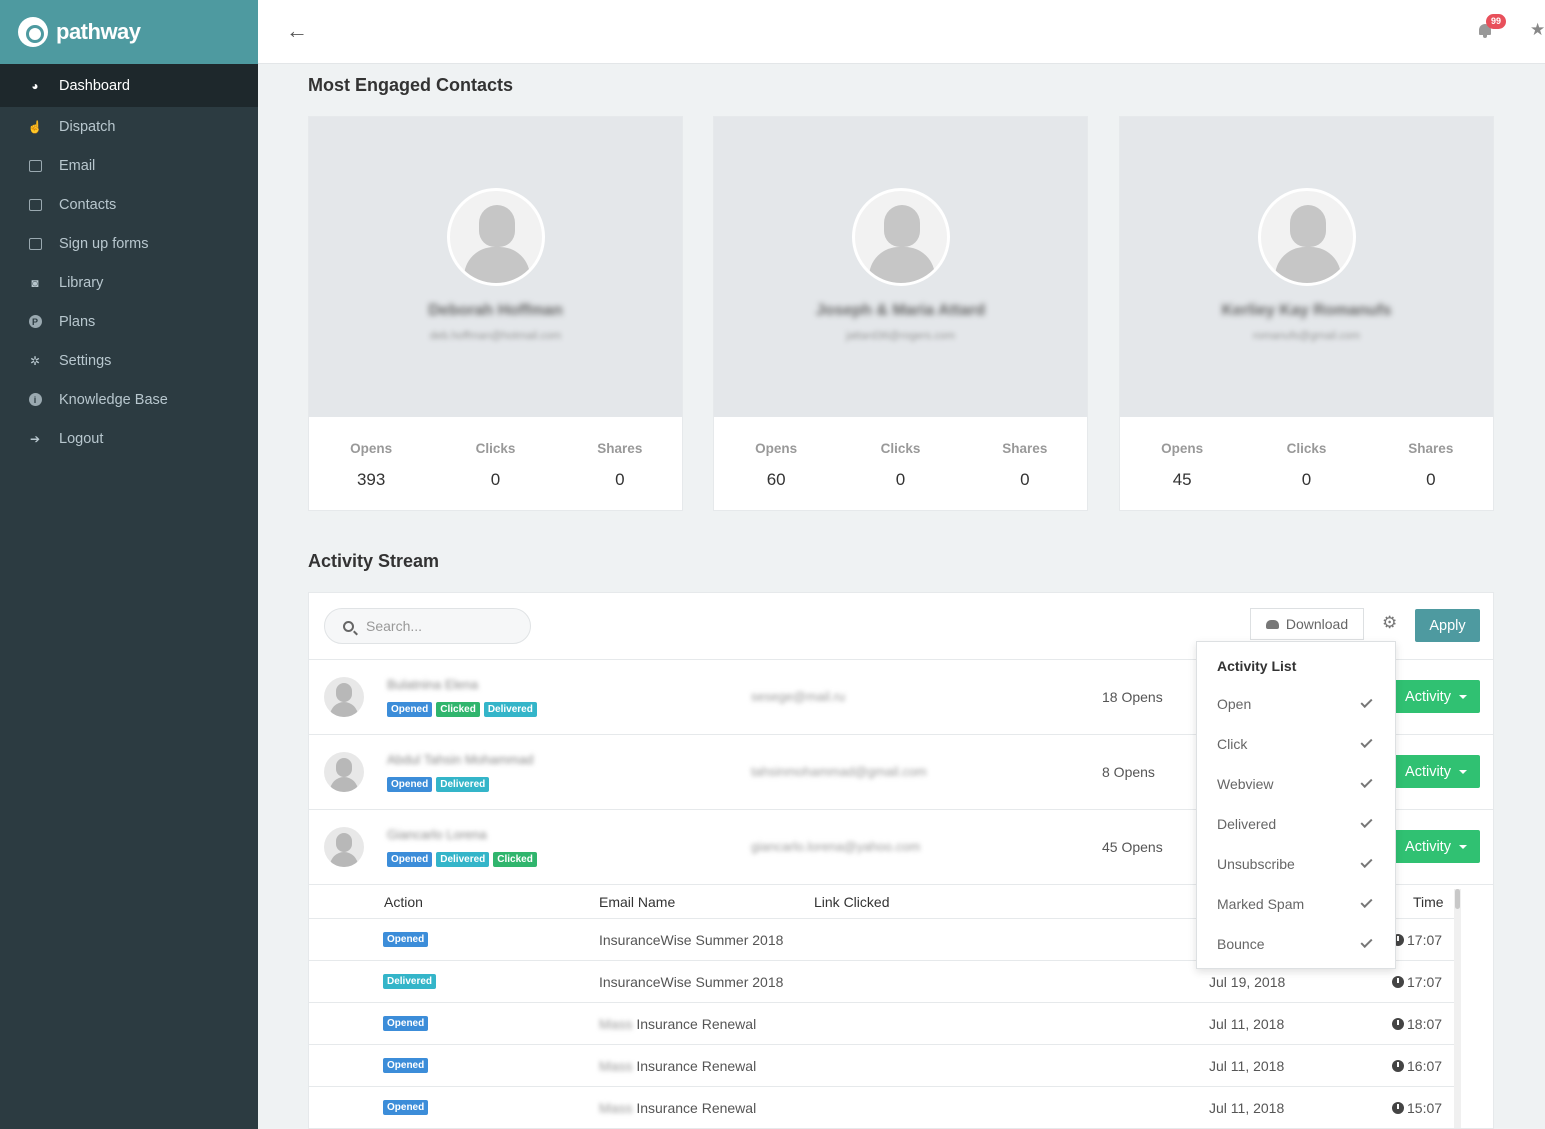 The image size is (1545, 1129). I want to click on column-header-link-clicked: Link Clicked, so click(852, 902).